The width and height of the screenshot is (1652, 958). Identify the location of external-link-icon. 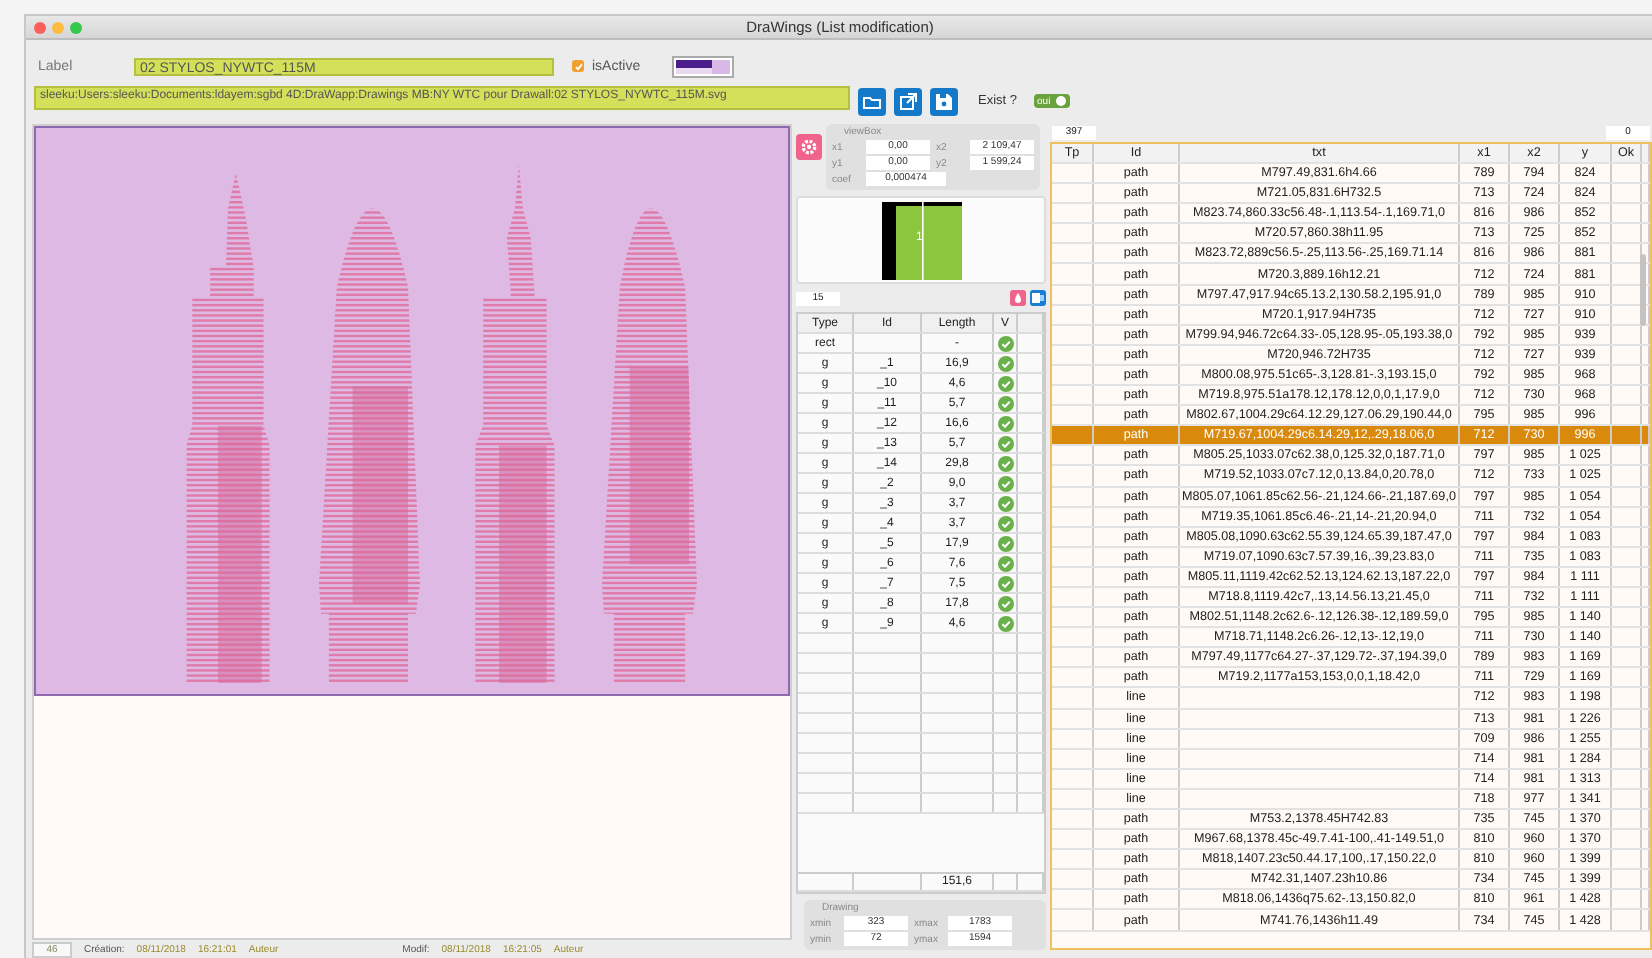
(908, 101).